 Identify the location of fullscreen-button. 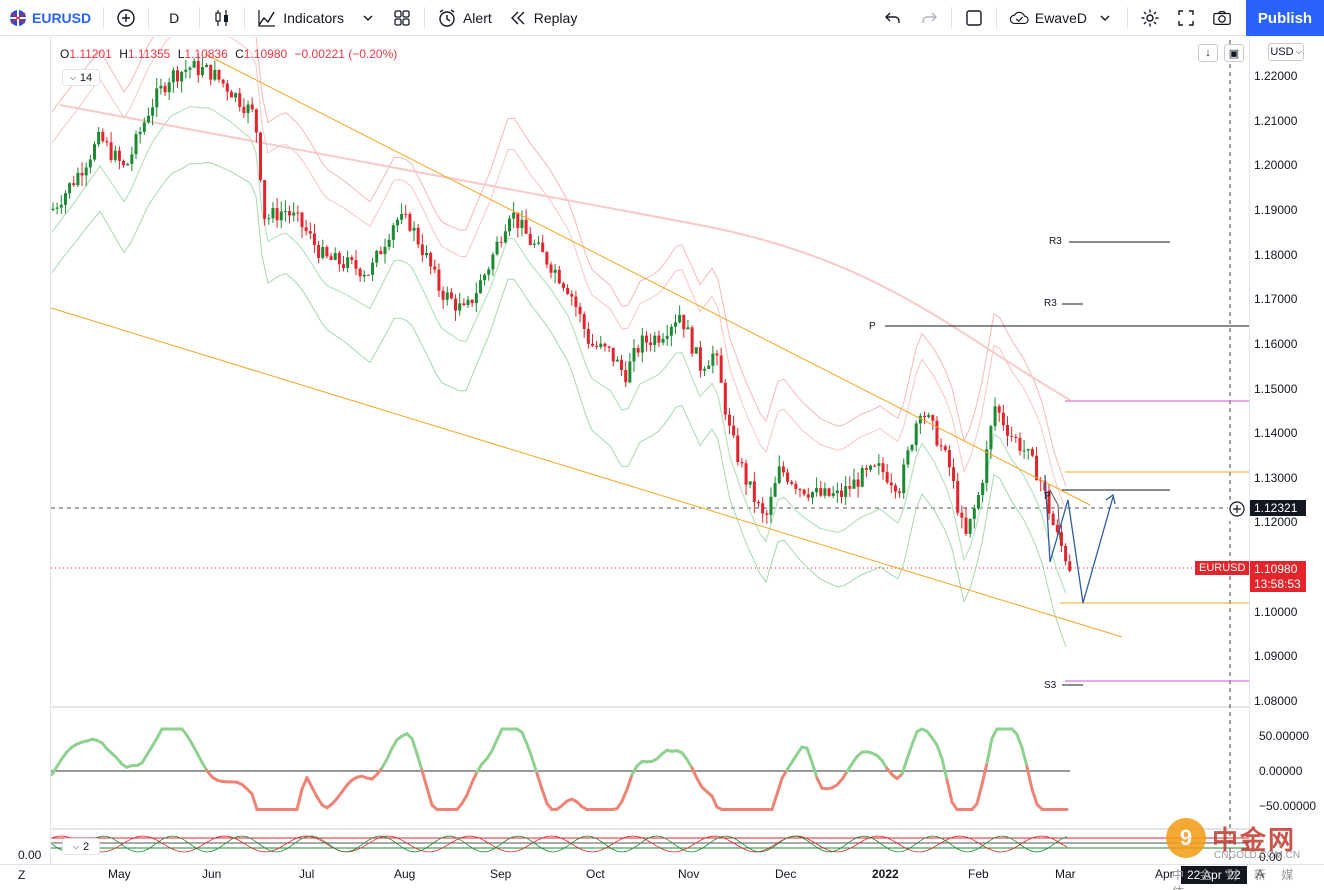
(1186, 18).